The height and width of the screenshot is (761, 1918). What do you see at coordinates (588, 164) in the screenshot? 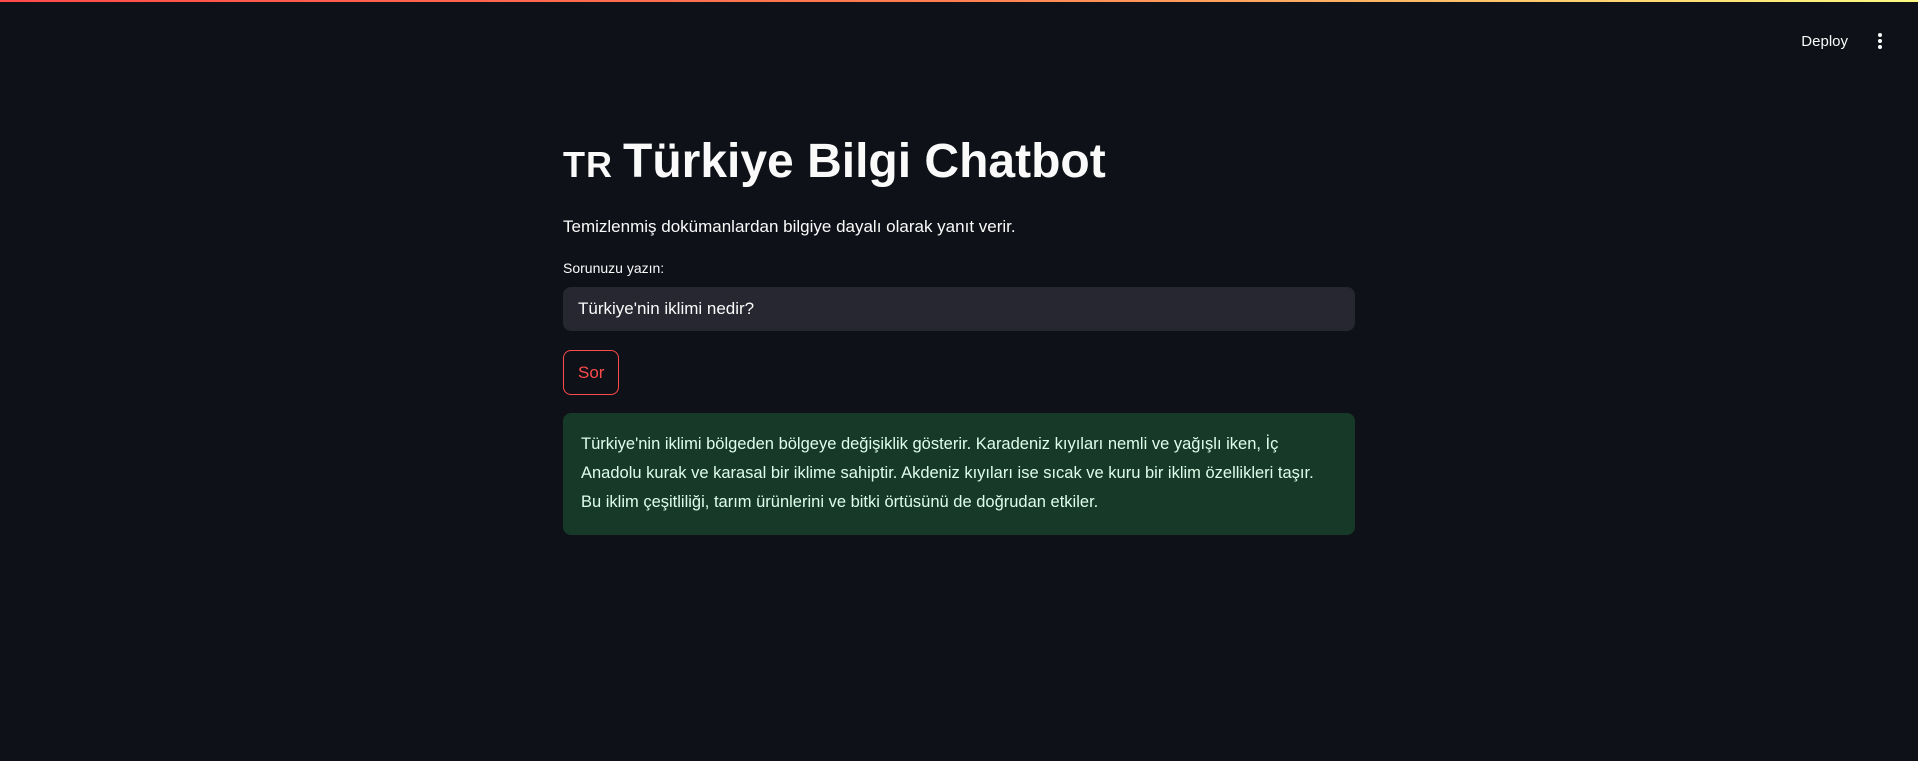
I see `flag-label: TR` at bounding box center [588, 164].